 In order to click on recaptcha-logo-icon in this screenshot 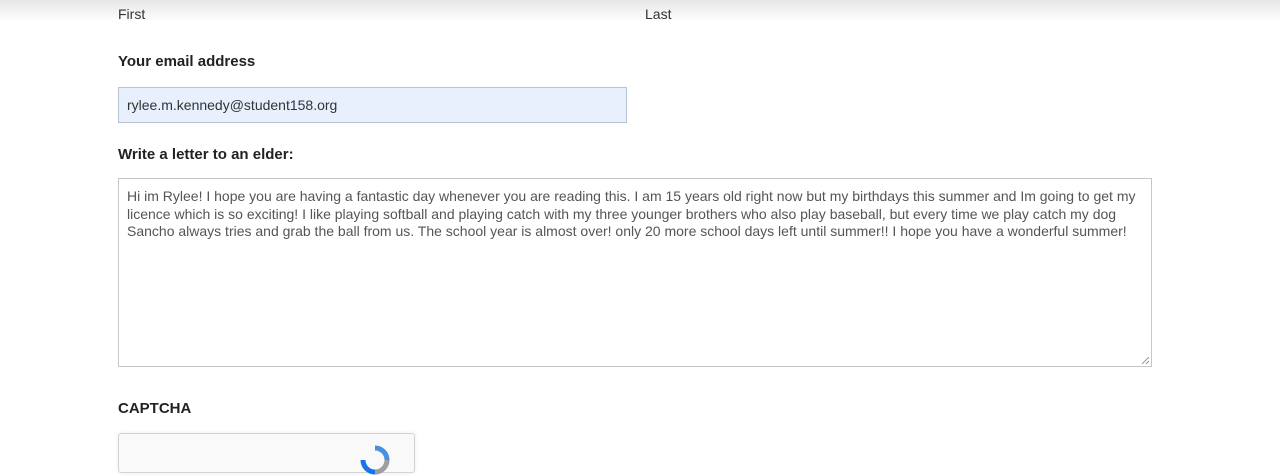, I will do `click(375, 460)`.